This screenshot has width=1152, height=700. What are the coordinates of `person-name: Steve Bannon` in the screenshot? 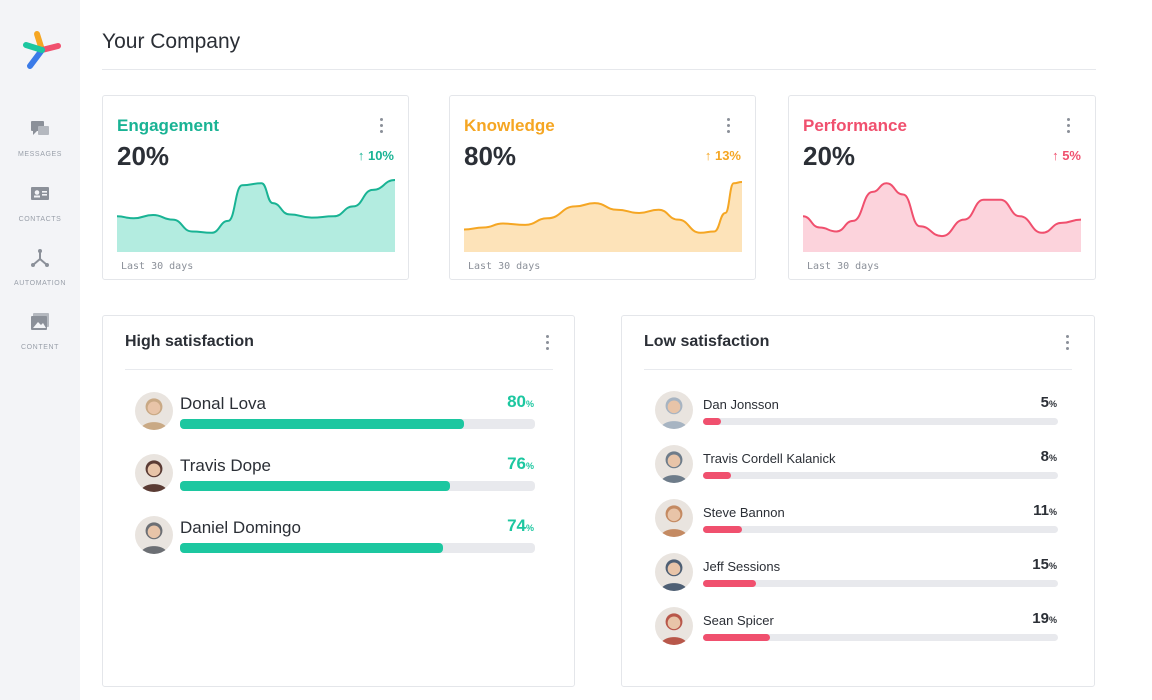 It's located at (744, 512).